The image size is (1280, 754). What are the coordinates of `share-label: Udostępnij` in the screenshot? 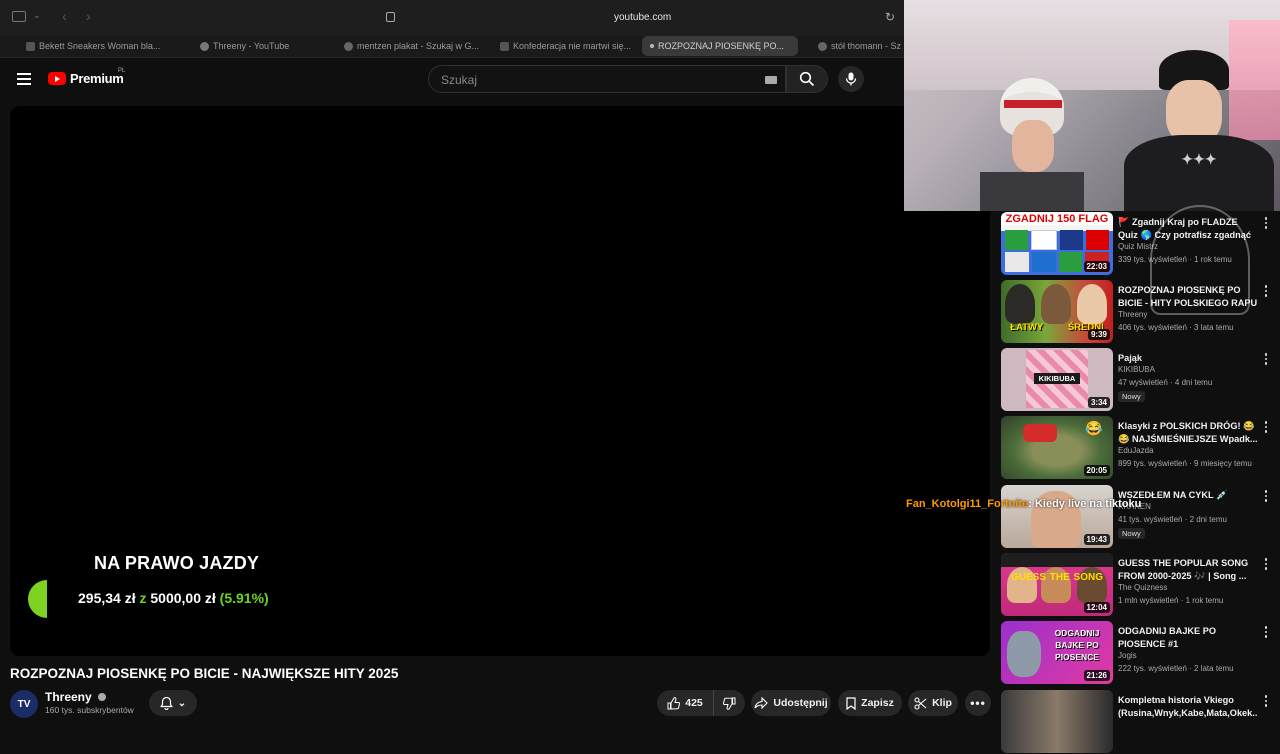 It's located at (800, 703).